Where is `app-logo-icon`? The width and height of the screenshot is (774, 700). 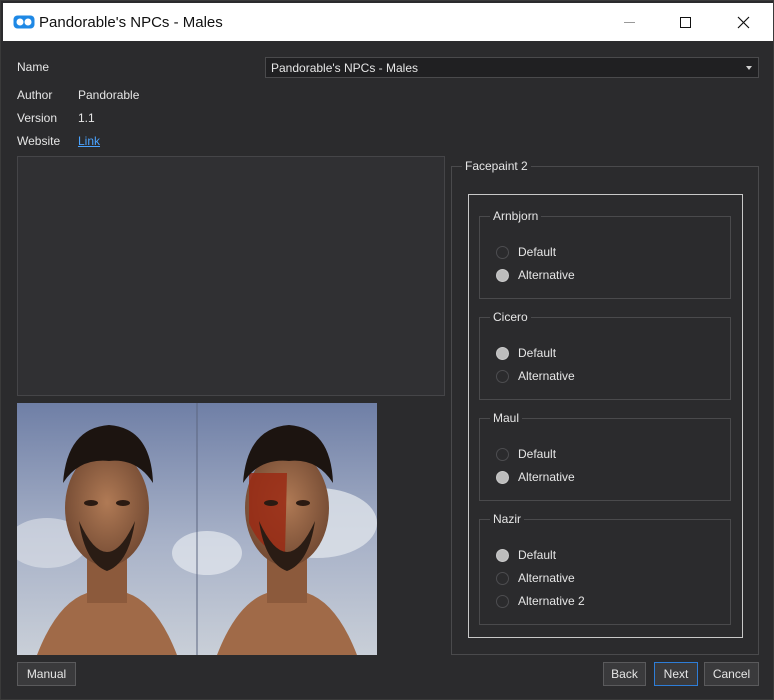 app-logo-icon is located at coordinates (24, 22).